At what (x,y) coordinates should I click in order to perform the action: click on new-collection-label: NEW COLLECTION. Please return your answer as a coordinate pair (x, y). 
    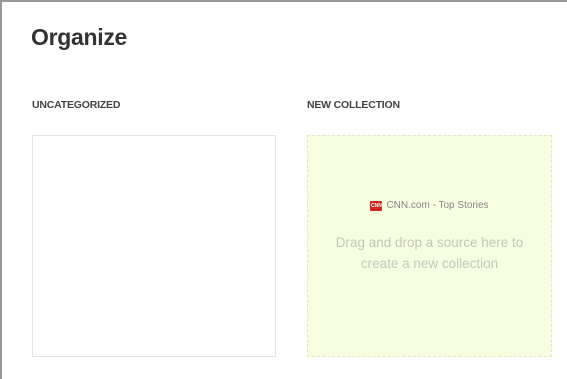
    Looking at the image, I should click on (353, 105).